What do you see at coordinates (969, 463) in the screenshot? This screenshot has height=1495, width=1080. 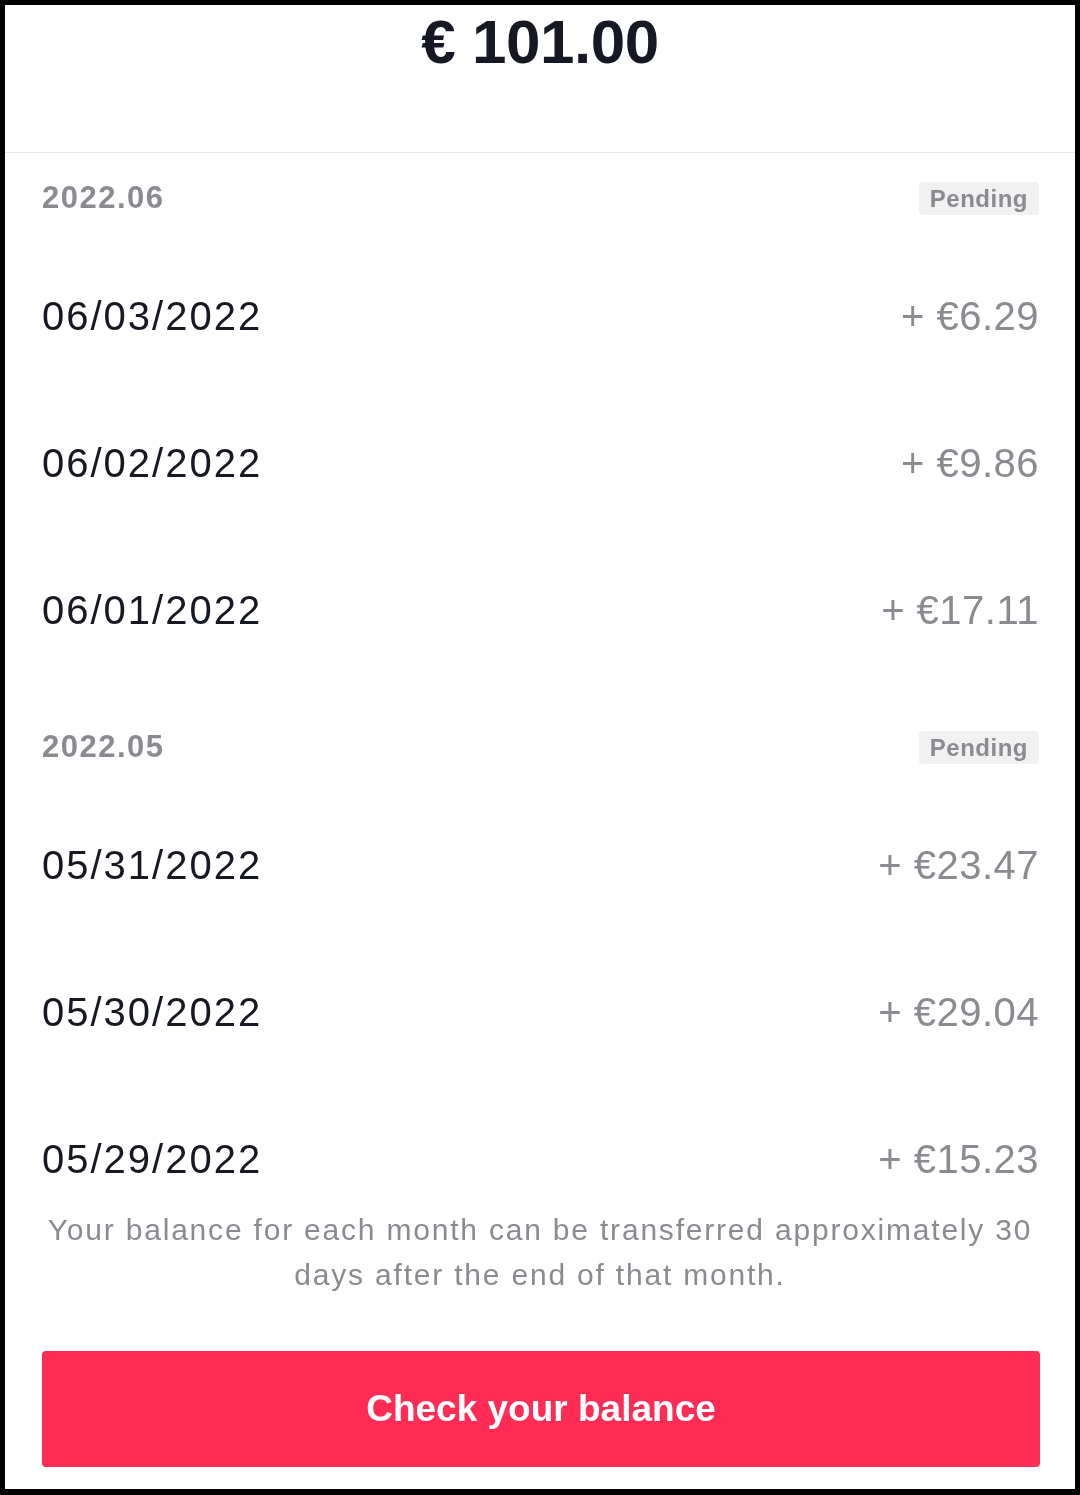 I see `entry-amount: + €9.86` at bounding box center [969, 463].